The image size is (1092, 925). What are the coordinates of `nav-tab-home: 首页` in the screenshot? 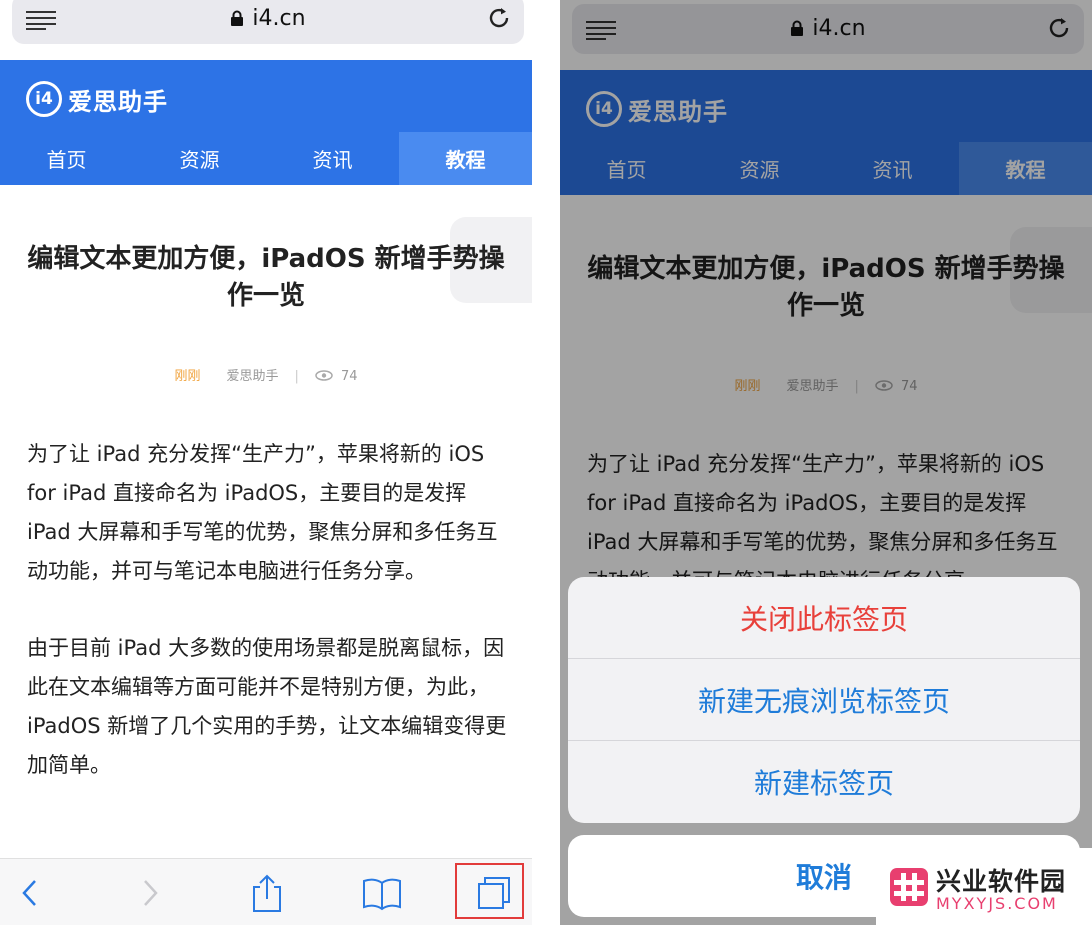 It's located at (66, 158).